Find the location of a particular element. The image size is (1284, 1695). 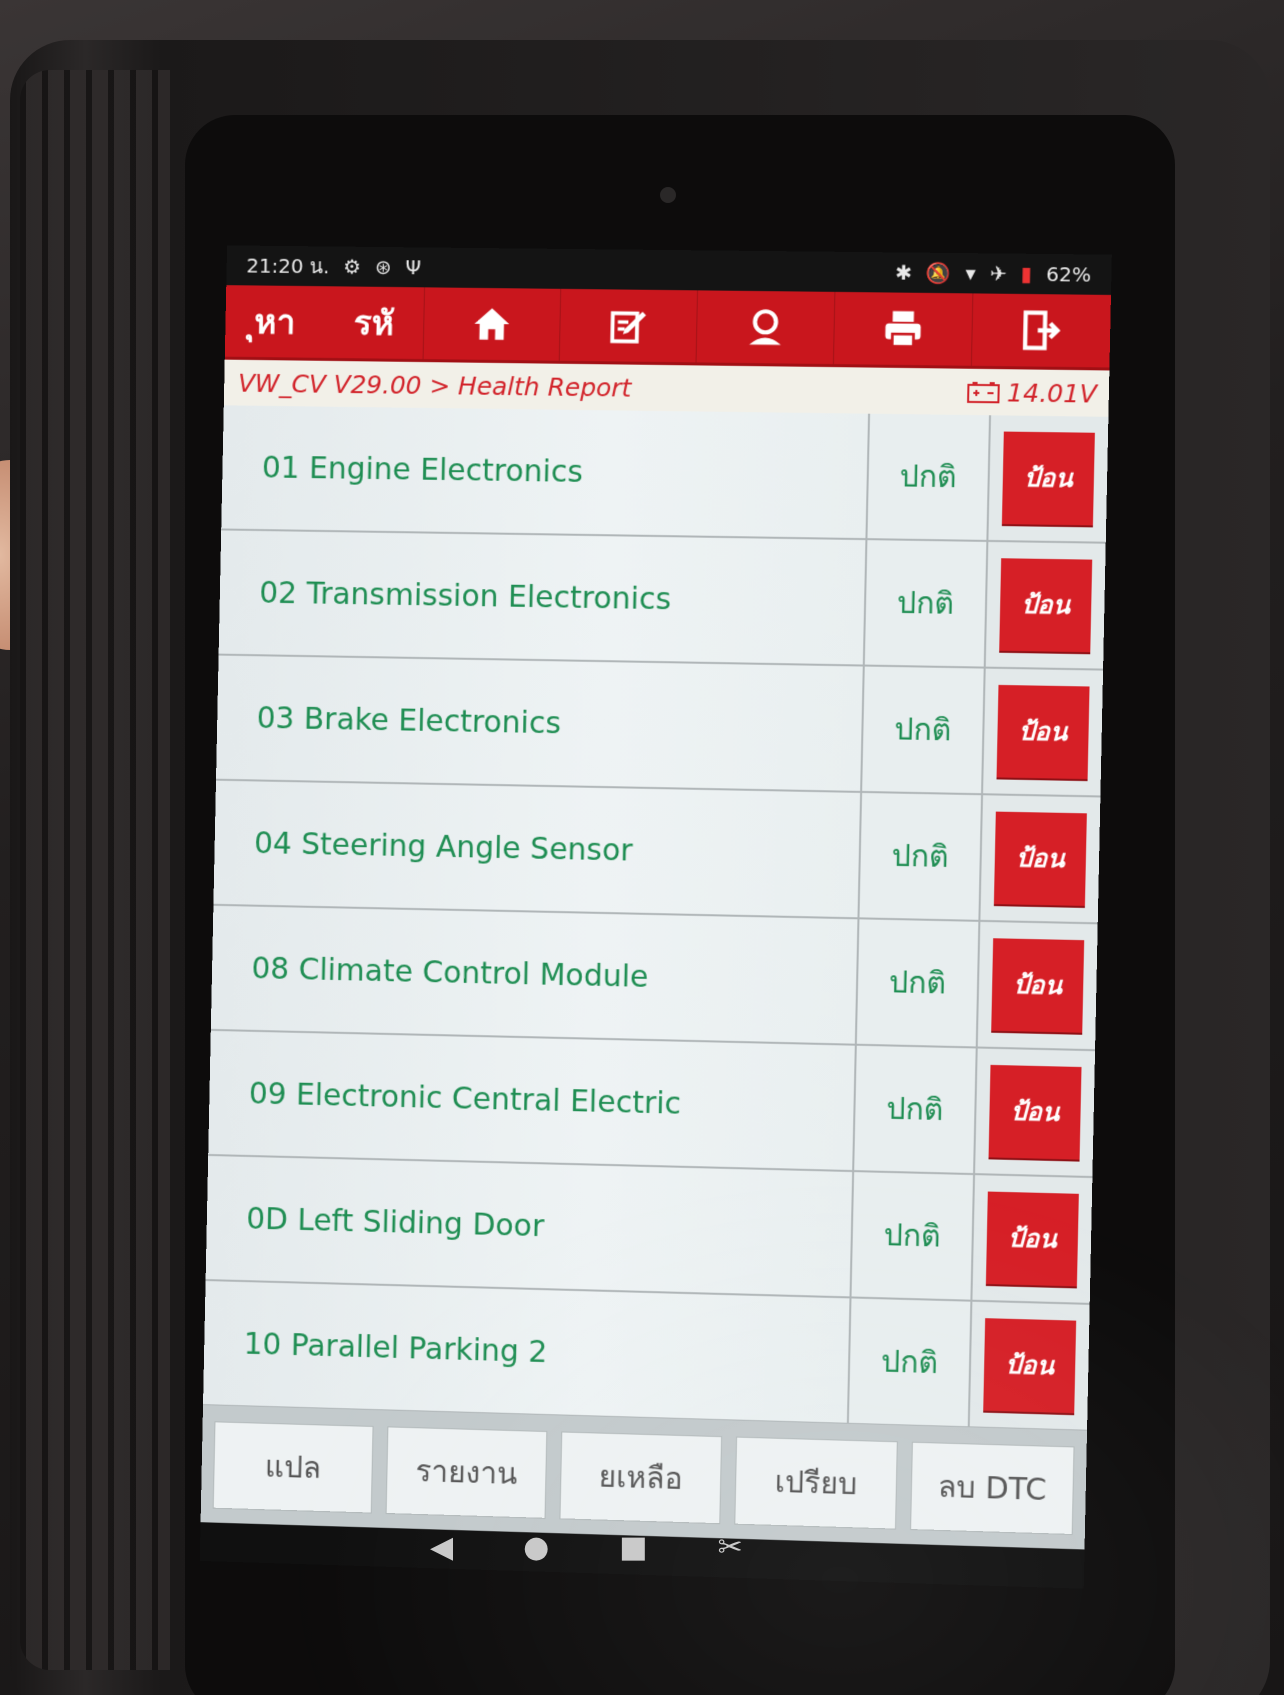

usb-icon: Ψ is located at coordinates (413, 267).